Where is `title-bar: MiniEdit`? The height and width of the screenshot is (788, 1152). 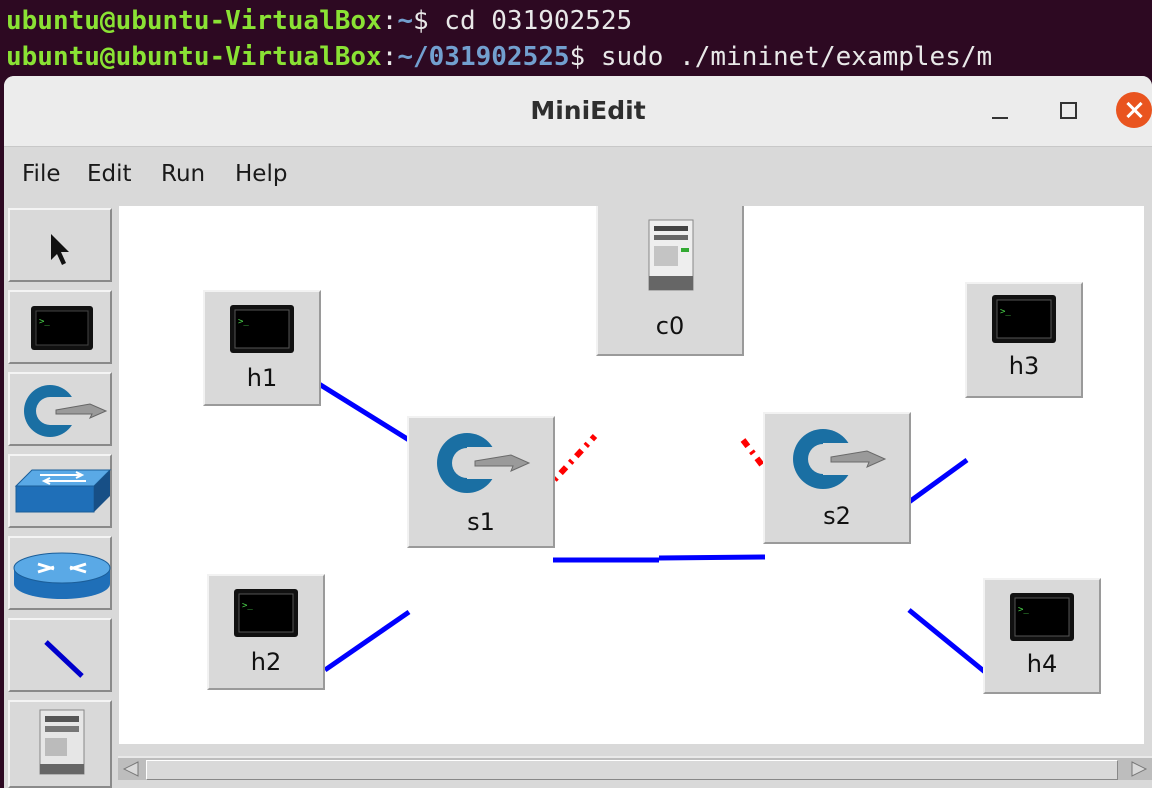
title-bar: MiniEdit is located at coordinates (578, 111).